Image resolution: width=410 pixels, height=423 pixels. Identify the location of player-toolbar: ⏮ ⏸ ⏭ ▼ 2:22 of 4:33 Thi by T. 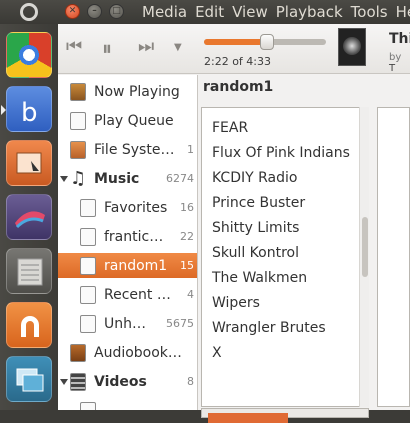
(234, 49).